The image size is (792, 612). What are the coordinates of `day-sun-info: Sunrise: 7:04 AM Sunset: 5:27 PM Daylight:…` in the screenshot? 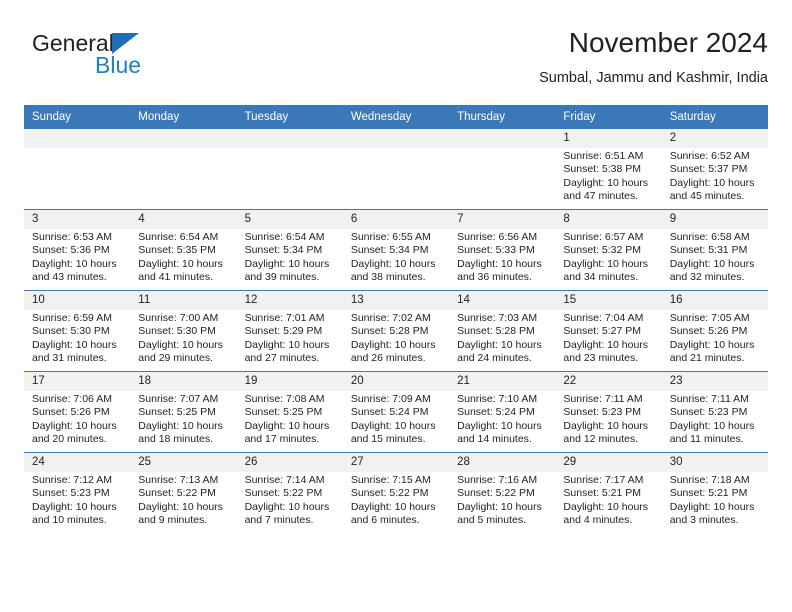 It's located at (608, 337).